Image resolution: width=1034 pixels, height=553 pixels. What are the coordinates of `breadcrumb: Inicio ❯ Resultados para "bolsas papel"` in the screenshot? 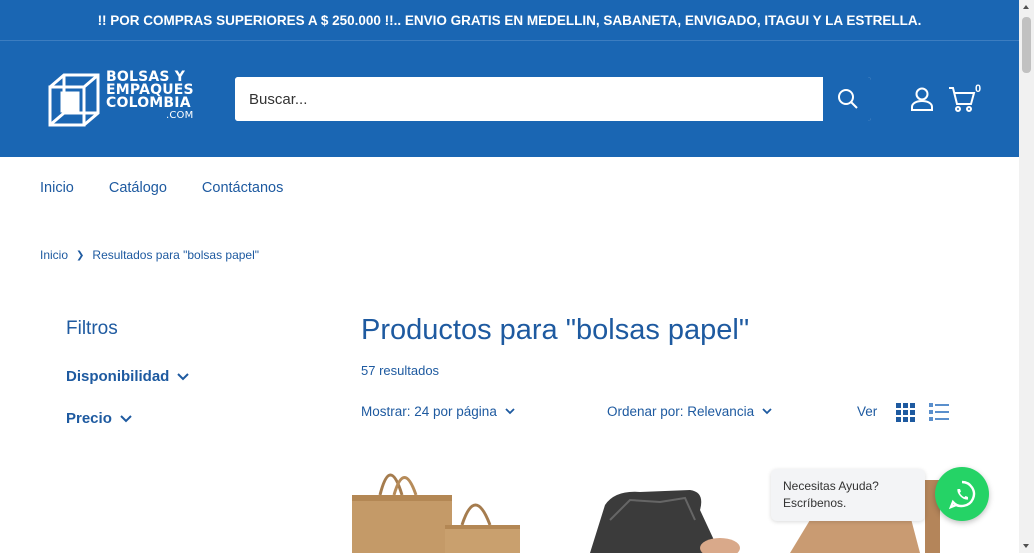 It's located at (149, 255).